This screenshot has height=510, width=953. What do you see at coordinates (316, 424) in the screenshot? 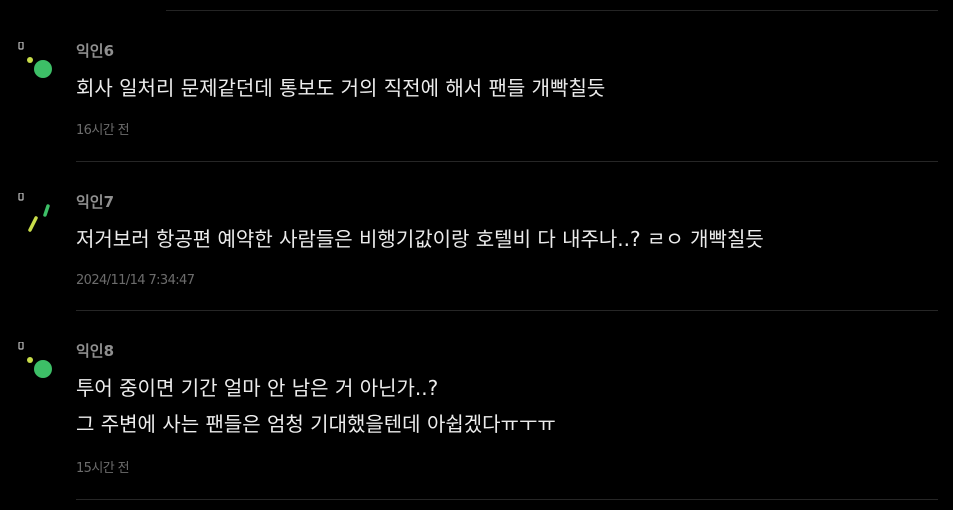
I see `comment-text-line: 그 주변에 사는 팬들은 엄청 기대했을텐데 아쉽겠다ㅠㅜㅠ` at bounding box center [316, 424].